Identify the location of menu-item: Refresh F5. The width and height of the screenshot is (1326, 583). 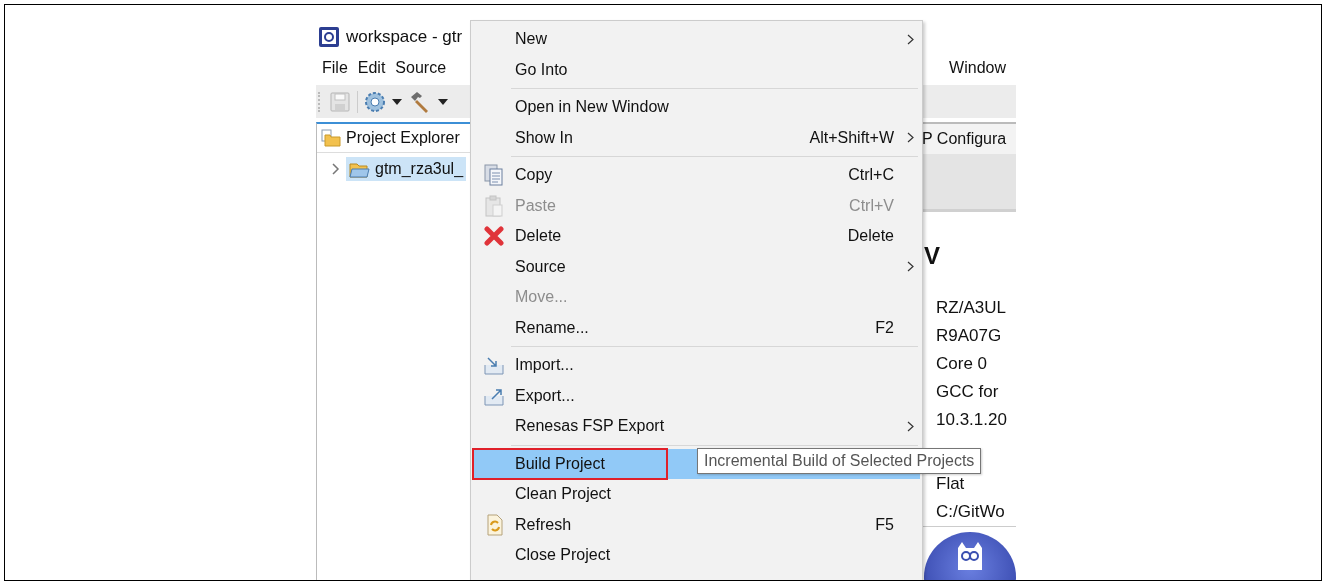
(696, 524).